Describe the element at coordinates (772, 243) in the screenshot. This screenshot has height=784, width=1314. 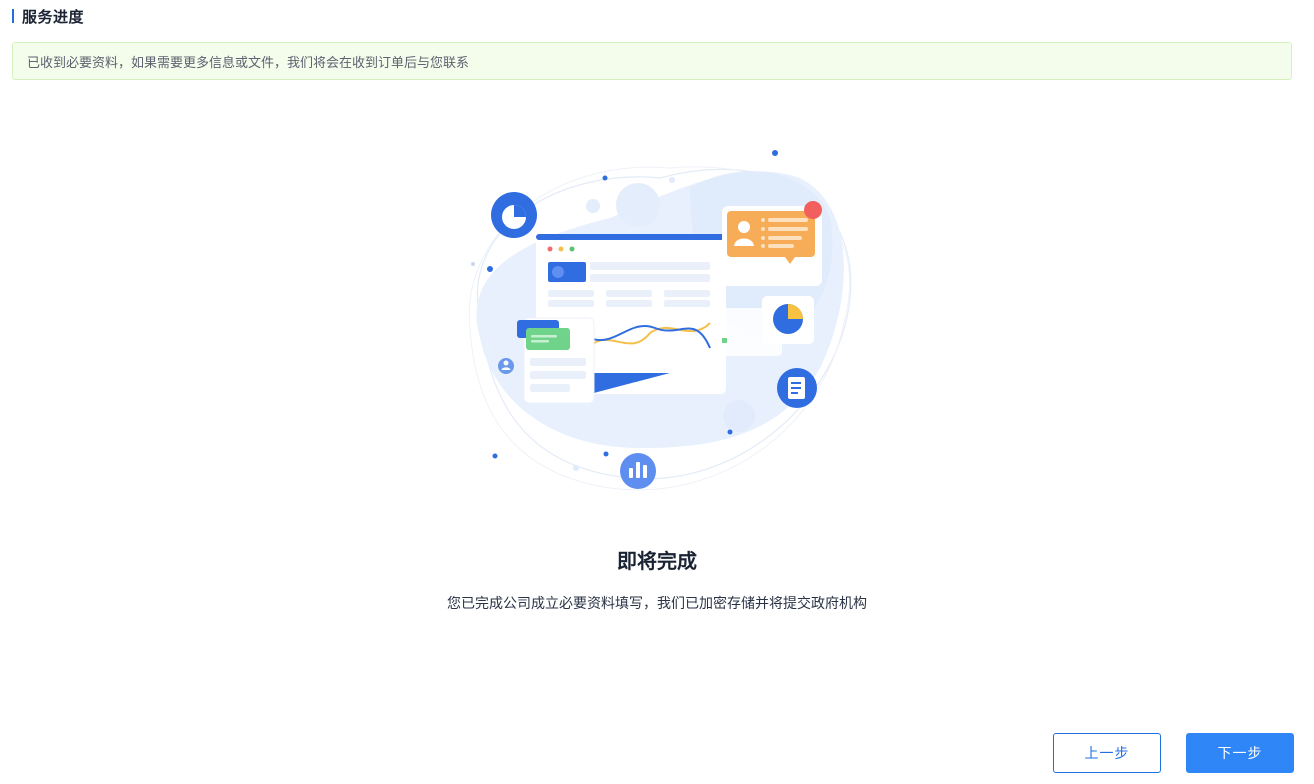
I see `profile-card` at that location.